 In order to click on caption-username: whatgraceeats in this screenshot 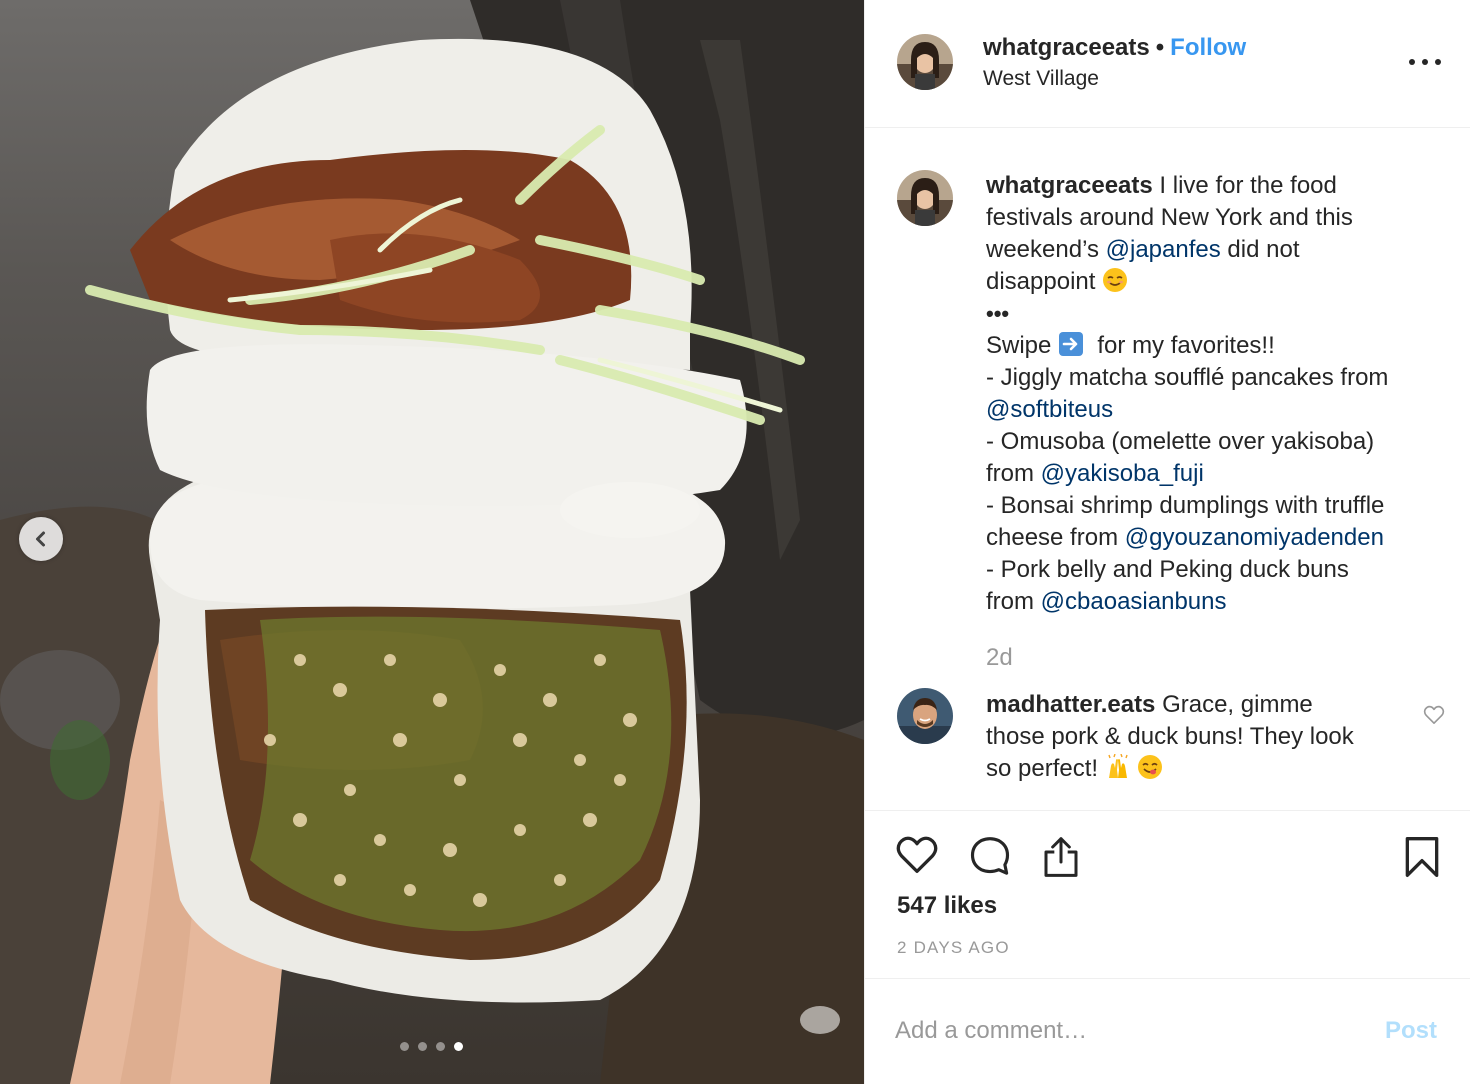, I will do `click(1069, 185)`.